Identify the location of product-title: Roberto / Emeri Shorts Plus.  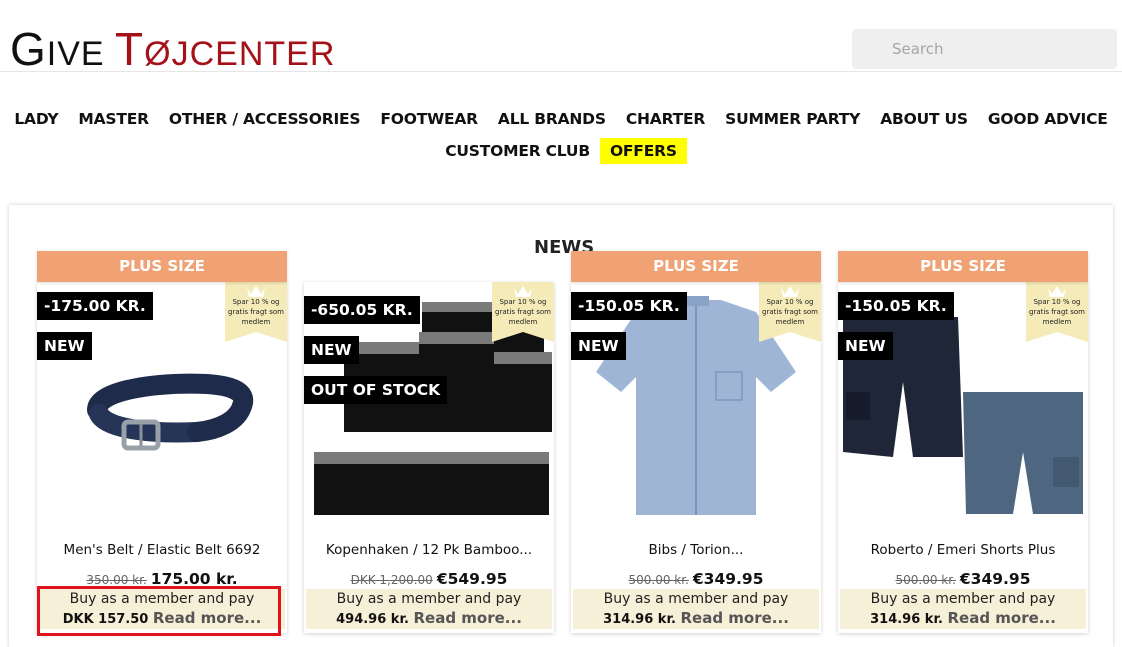
(963, 550).